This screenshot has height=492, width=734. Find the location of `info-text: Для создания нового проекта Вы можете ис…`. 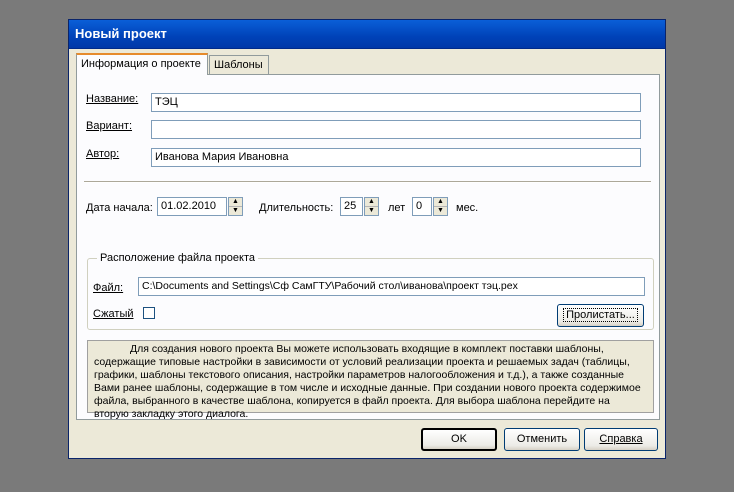

info-text: Для создания нового проекта Вы можете ис… is located at coordinates (370, 380).